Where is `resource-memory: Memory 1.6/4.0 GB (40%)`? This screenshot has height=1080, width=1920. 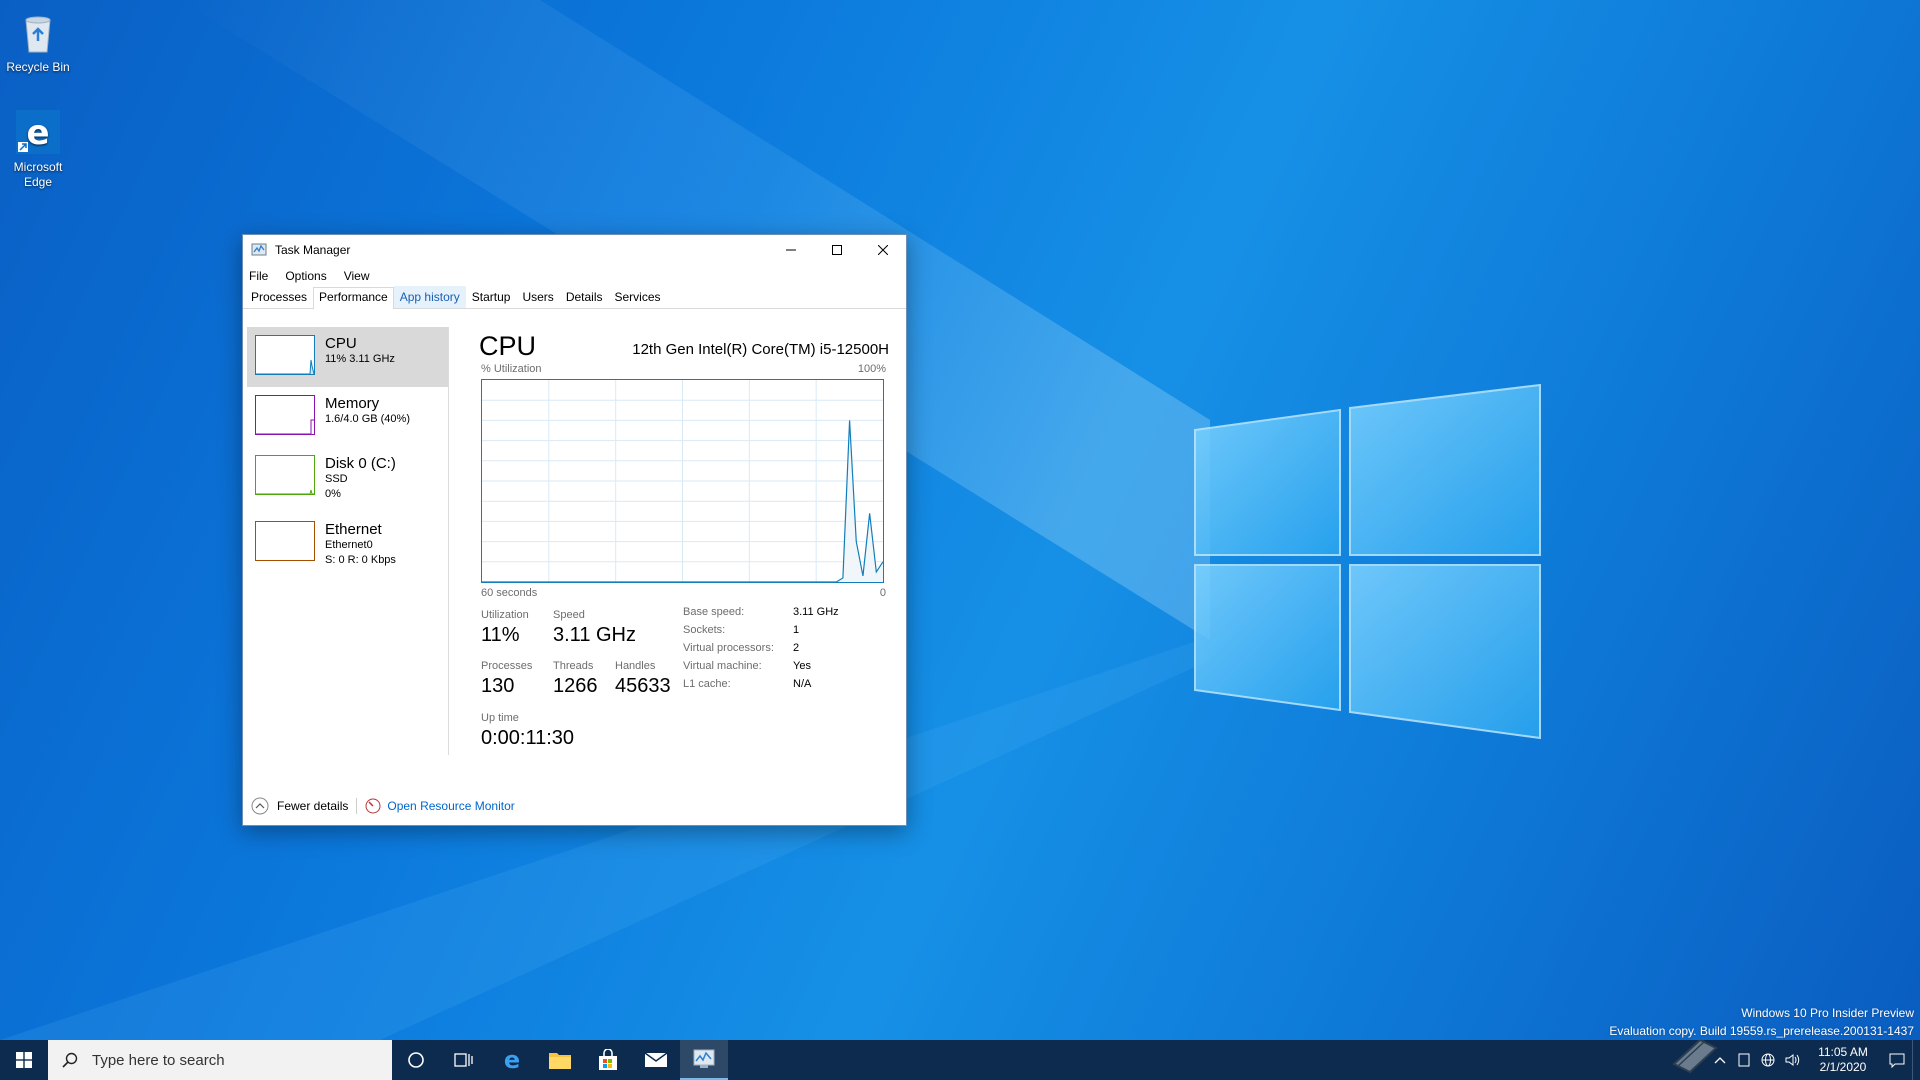
resource-memory: Memory 1.6/4.0 GB (40%) is located at coordinates (347, 417).